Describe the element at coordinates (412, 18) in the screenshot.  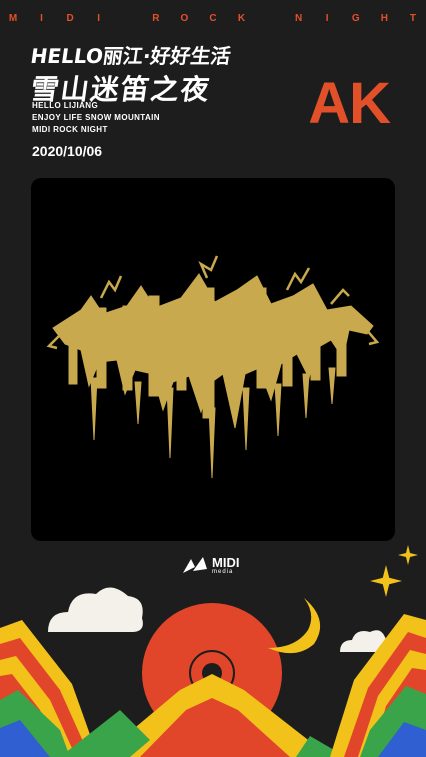
I see `banner-letter: T` at that location.